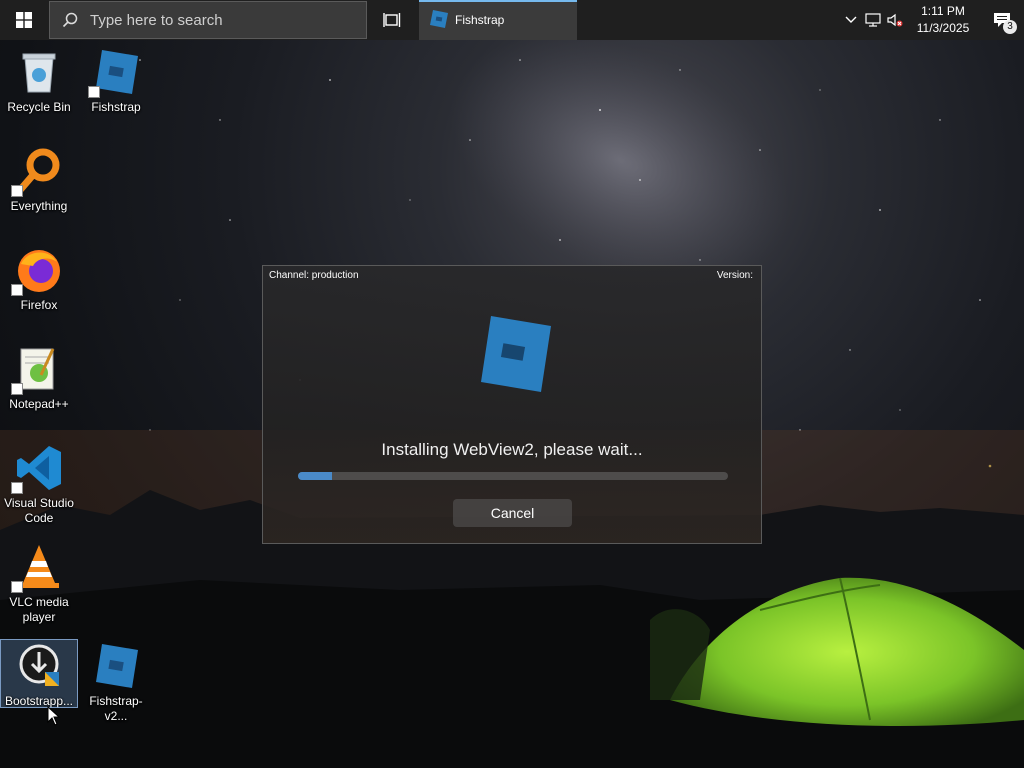 Image resolution: width=1024 pixels, height=768 pixels. I want to click on search-icon, so click(70, 20).